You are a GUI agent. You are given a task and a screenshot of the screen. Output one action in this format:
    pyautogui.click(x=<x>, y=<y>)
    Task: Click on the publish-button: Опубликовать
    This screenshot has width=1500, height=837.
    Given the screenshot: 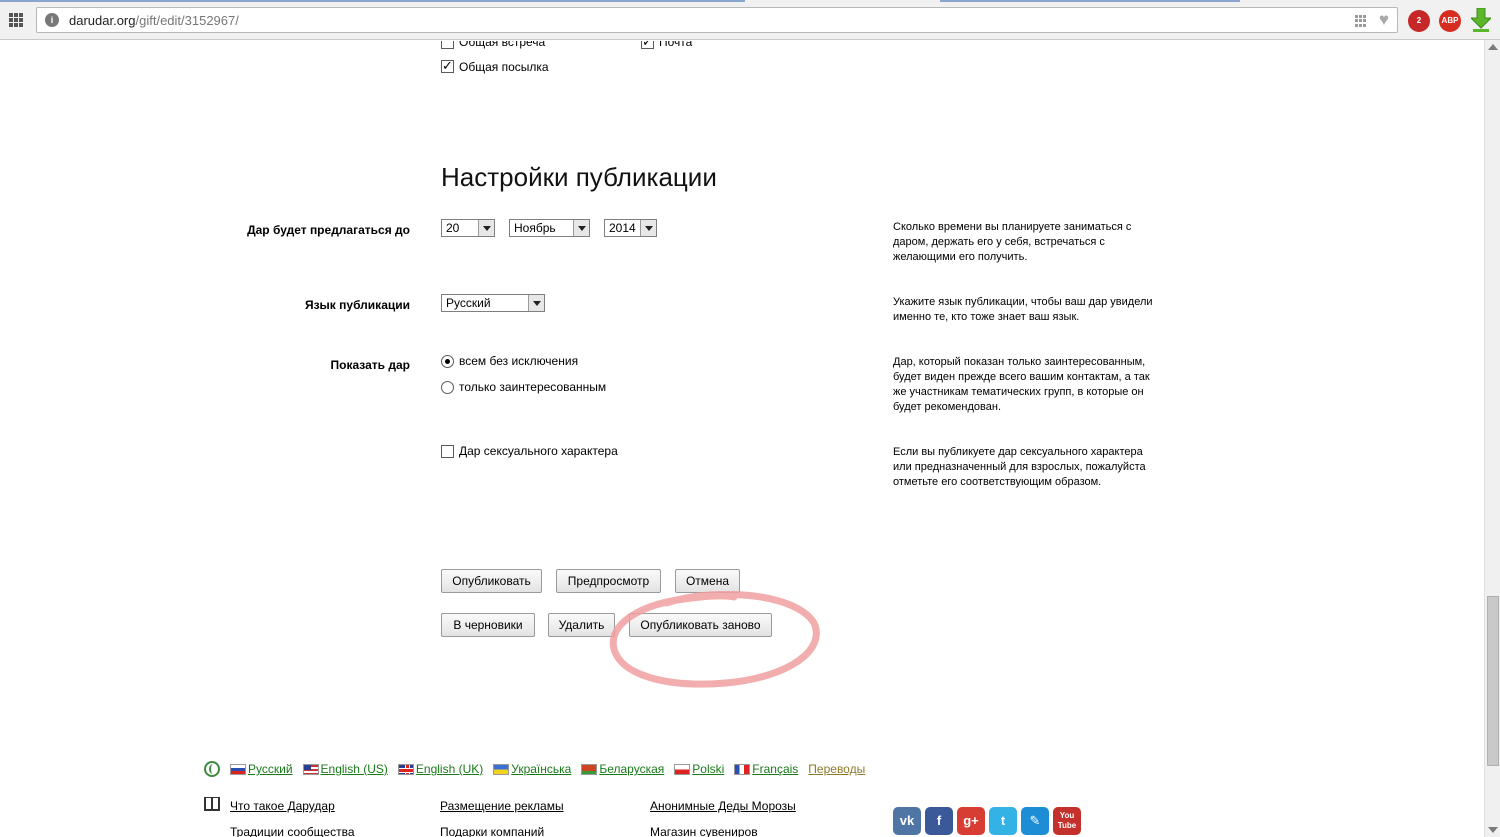 What is the action you would take?
    pyautogui.click(x=491, y=581)
    